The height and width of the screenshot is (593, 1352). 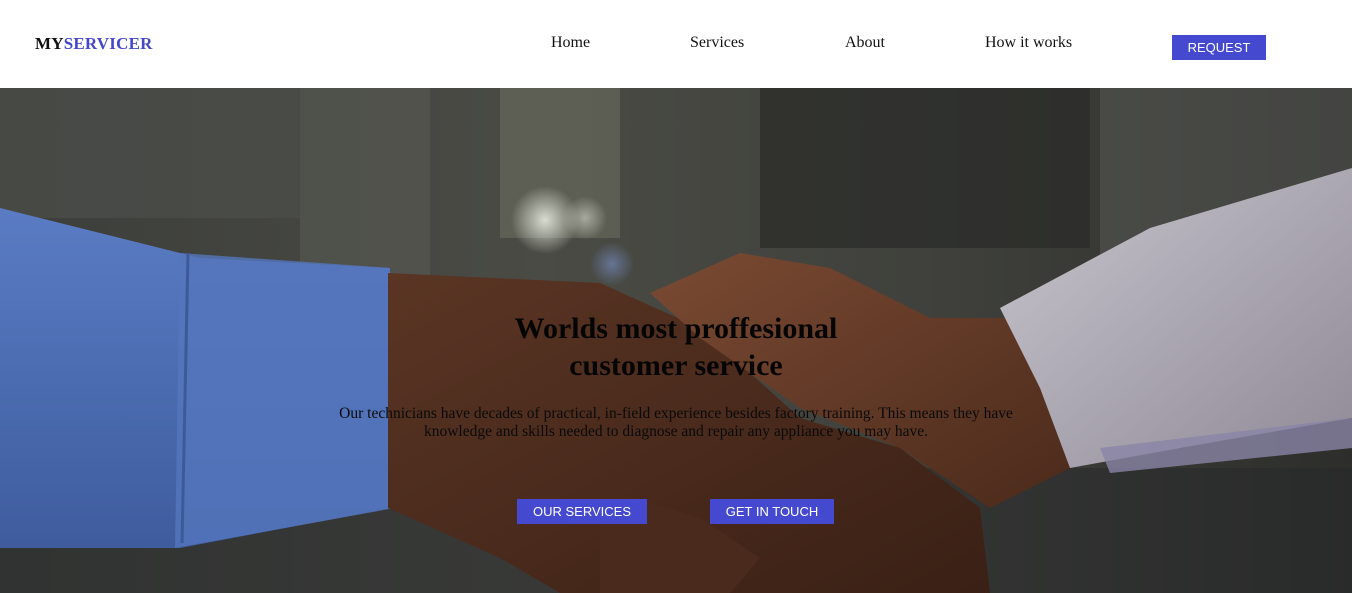 I want to click on nav-link-home: Home, so click(x=570, y=43).